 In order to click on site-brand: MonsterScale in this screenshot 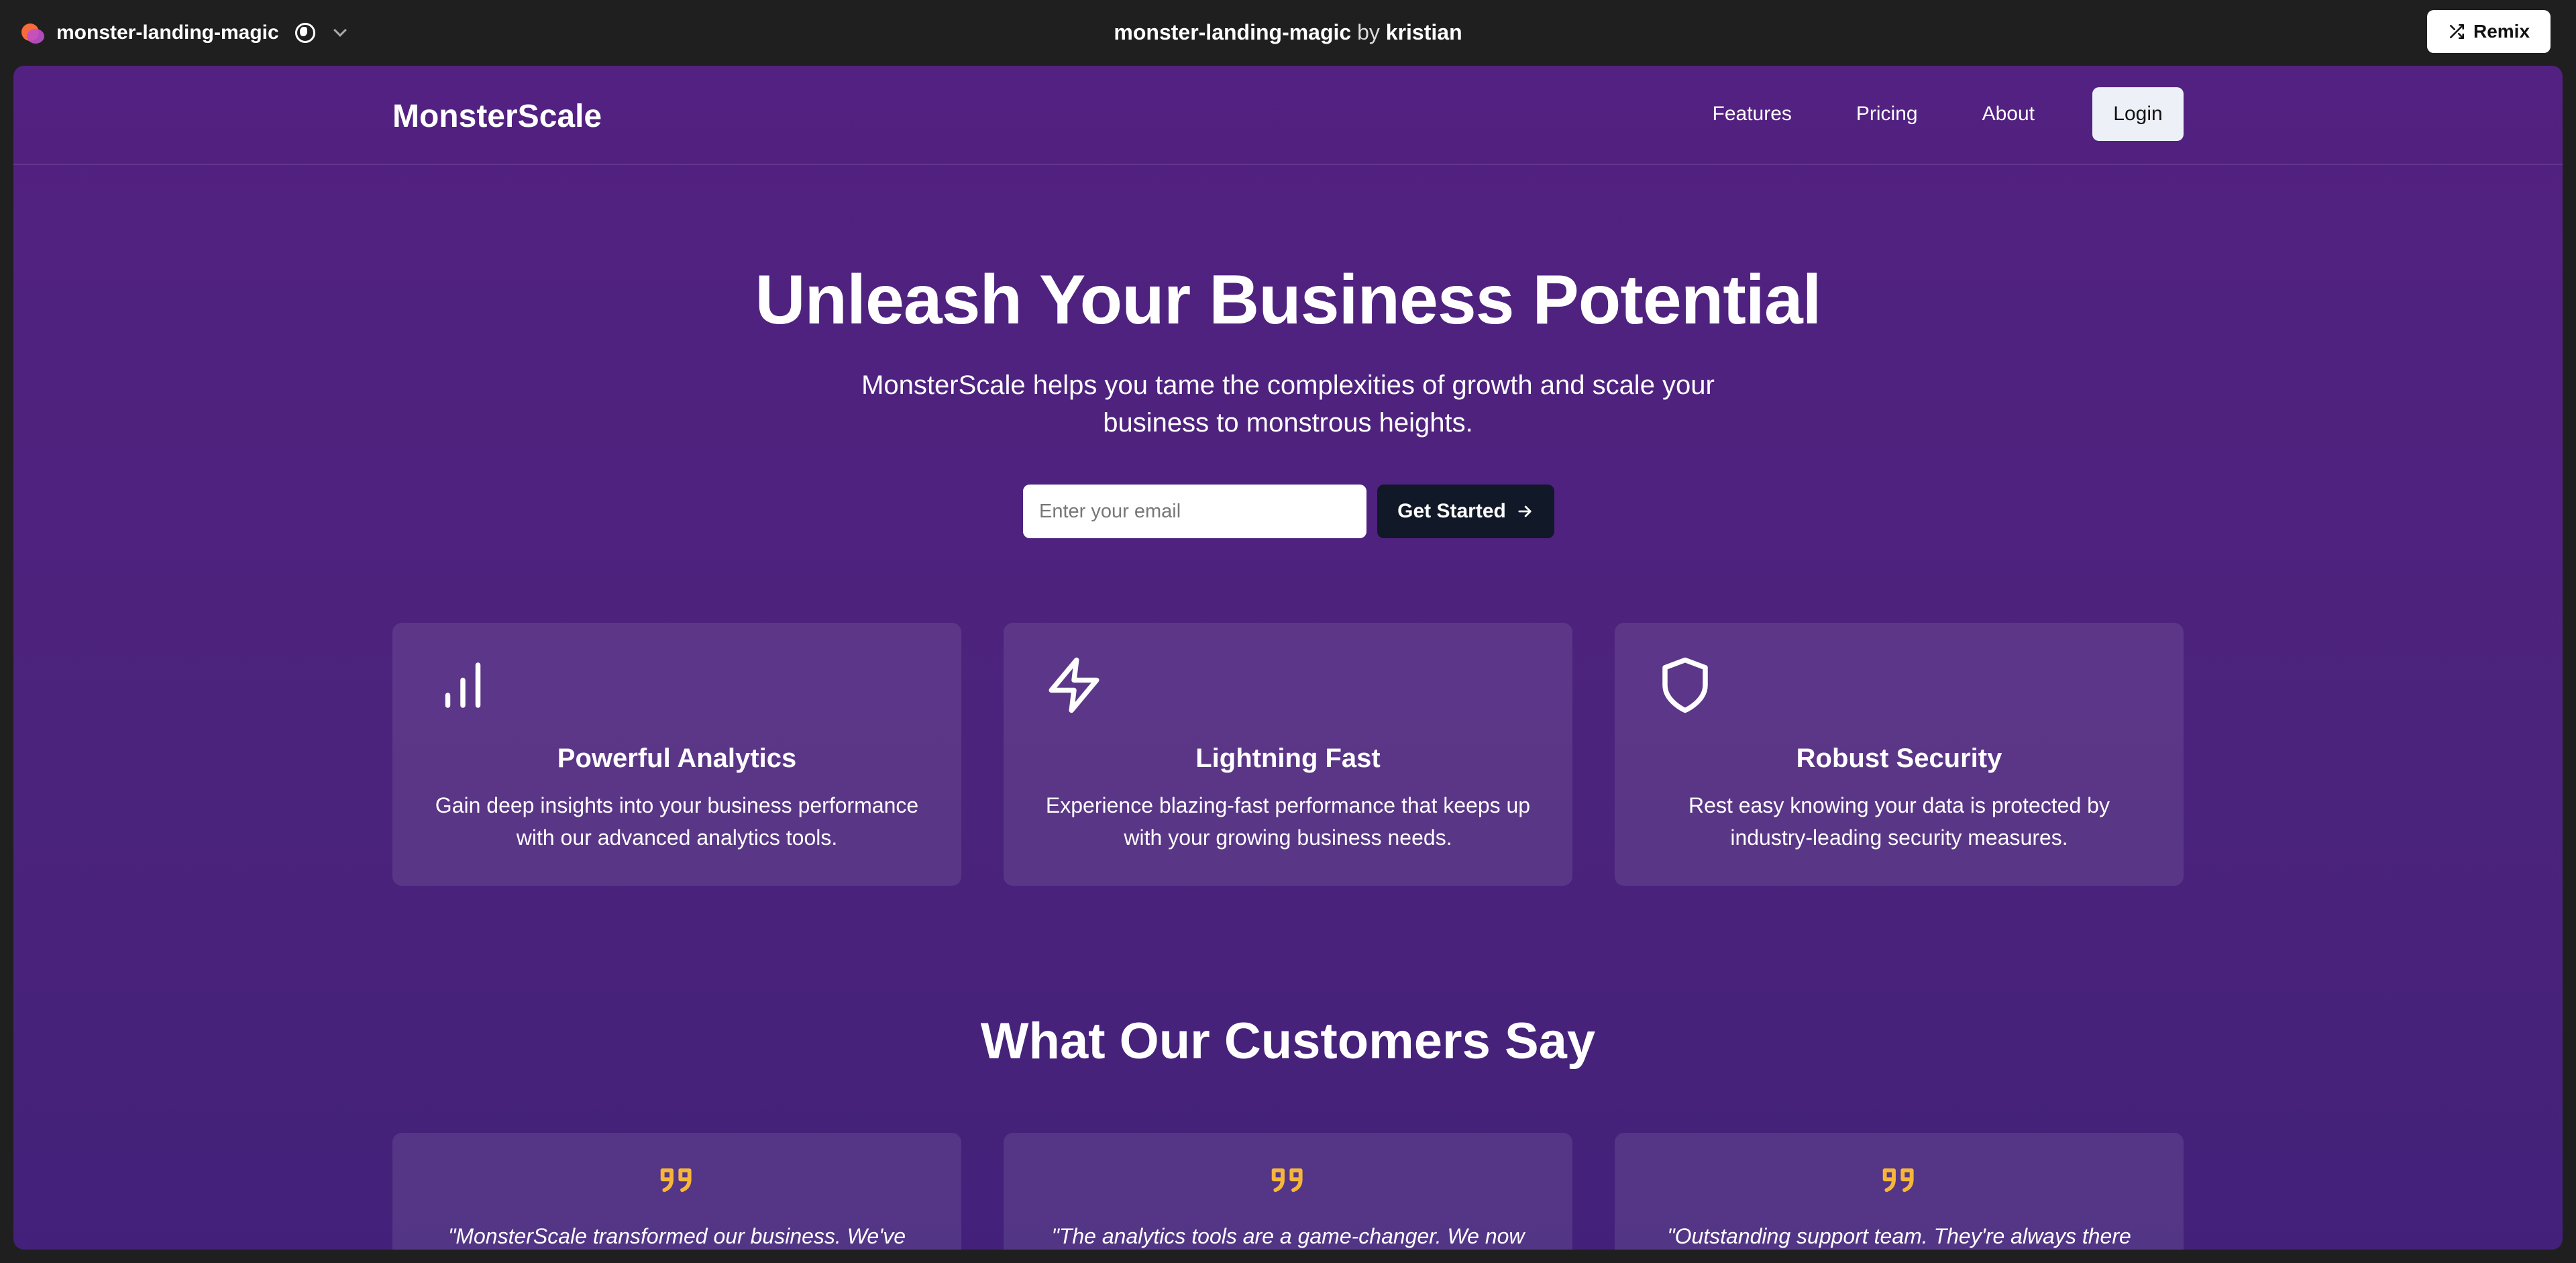, I will do `click(497, 116)`.